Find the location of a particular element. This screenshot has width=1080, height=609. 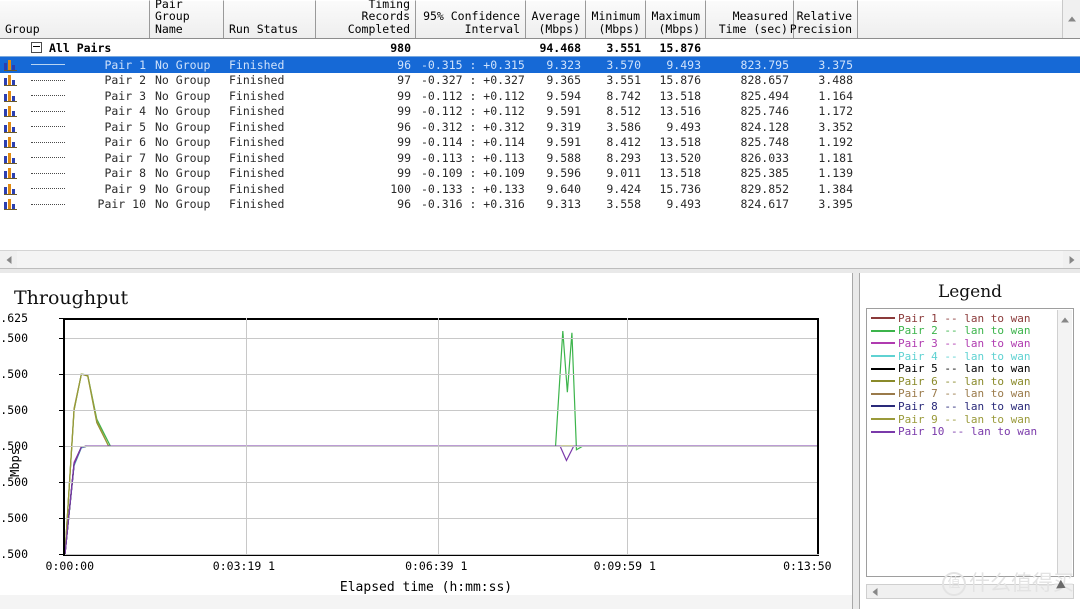

legend-item-label: Pair 1 -- lan to wan is located at coordinates (964, 318).